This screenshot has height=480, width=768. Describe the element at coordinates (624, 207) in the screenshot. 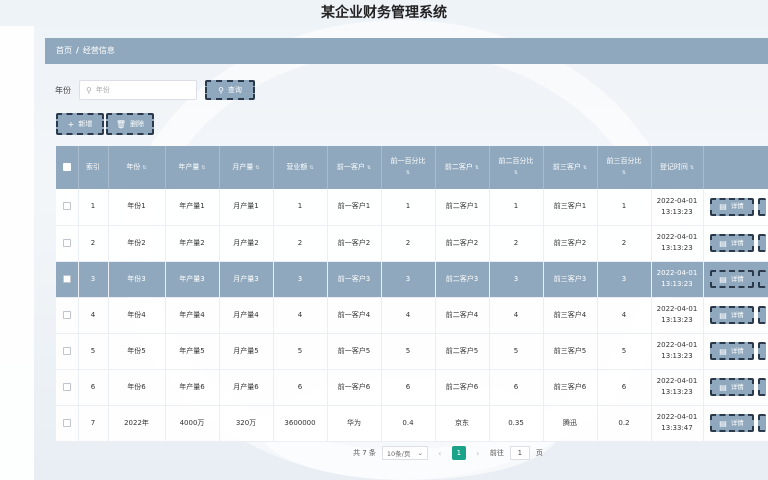

I see `row-percent-3: 1` at that location.